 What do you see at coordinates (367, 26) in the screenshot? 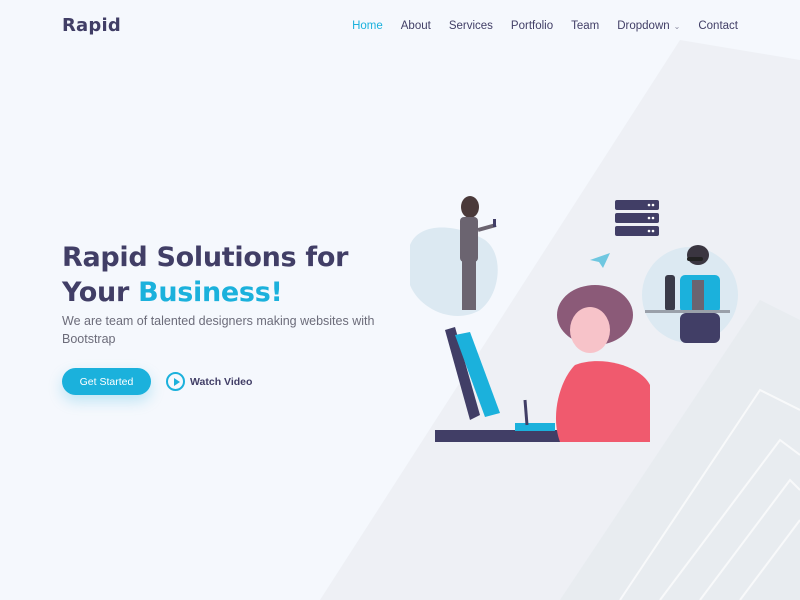
I see `nav-home: Home` at bounding box center [367, 26].